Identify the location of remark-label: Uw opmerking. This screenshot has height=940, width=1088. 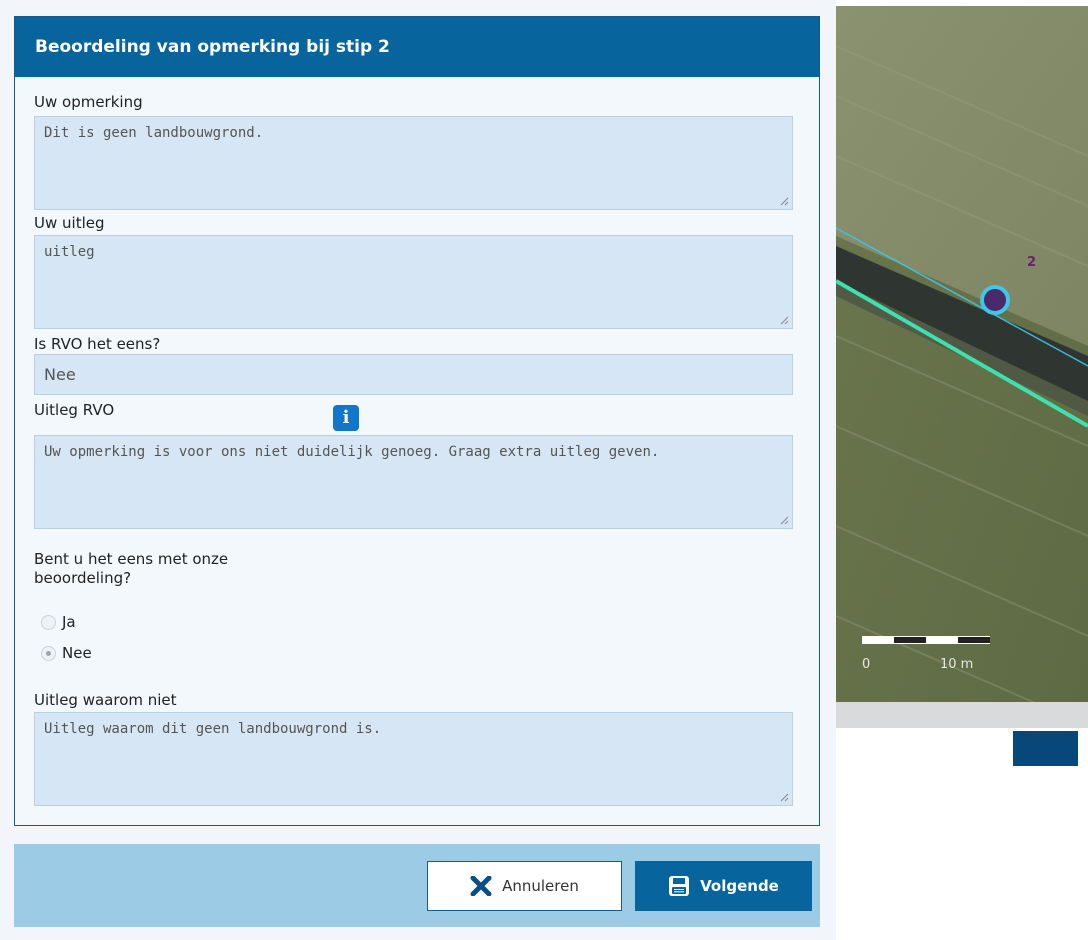
(88, 102).